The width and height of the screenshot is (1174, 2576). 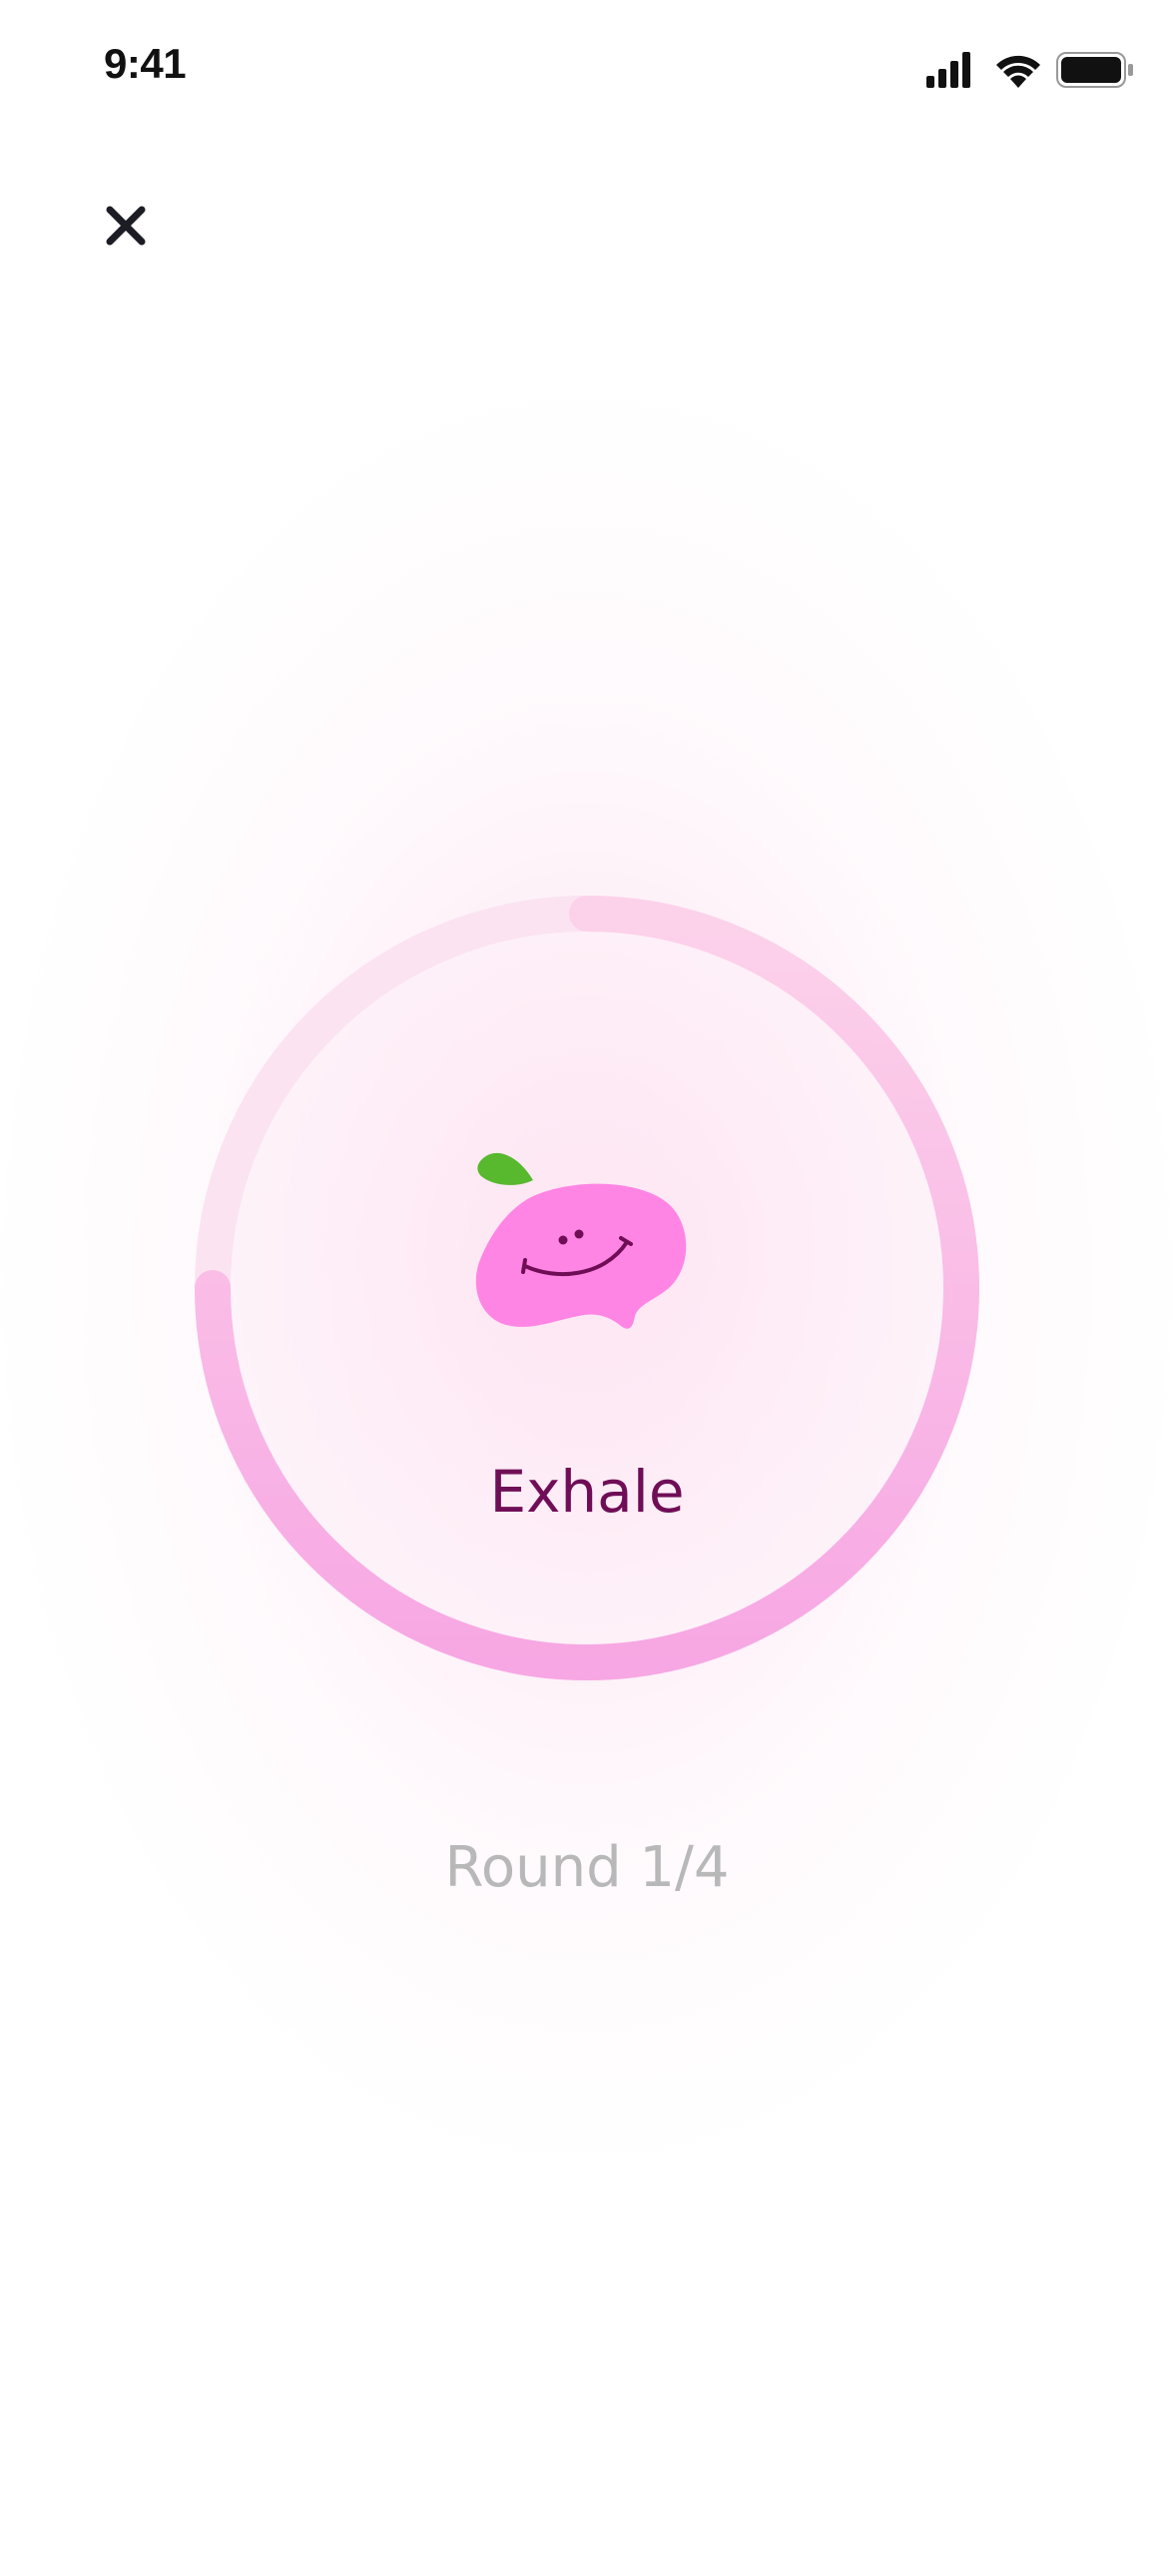 I want to click on smiling-blob-mascot-icon, so click(x=589, y=1258).